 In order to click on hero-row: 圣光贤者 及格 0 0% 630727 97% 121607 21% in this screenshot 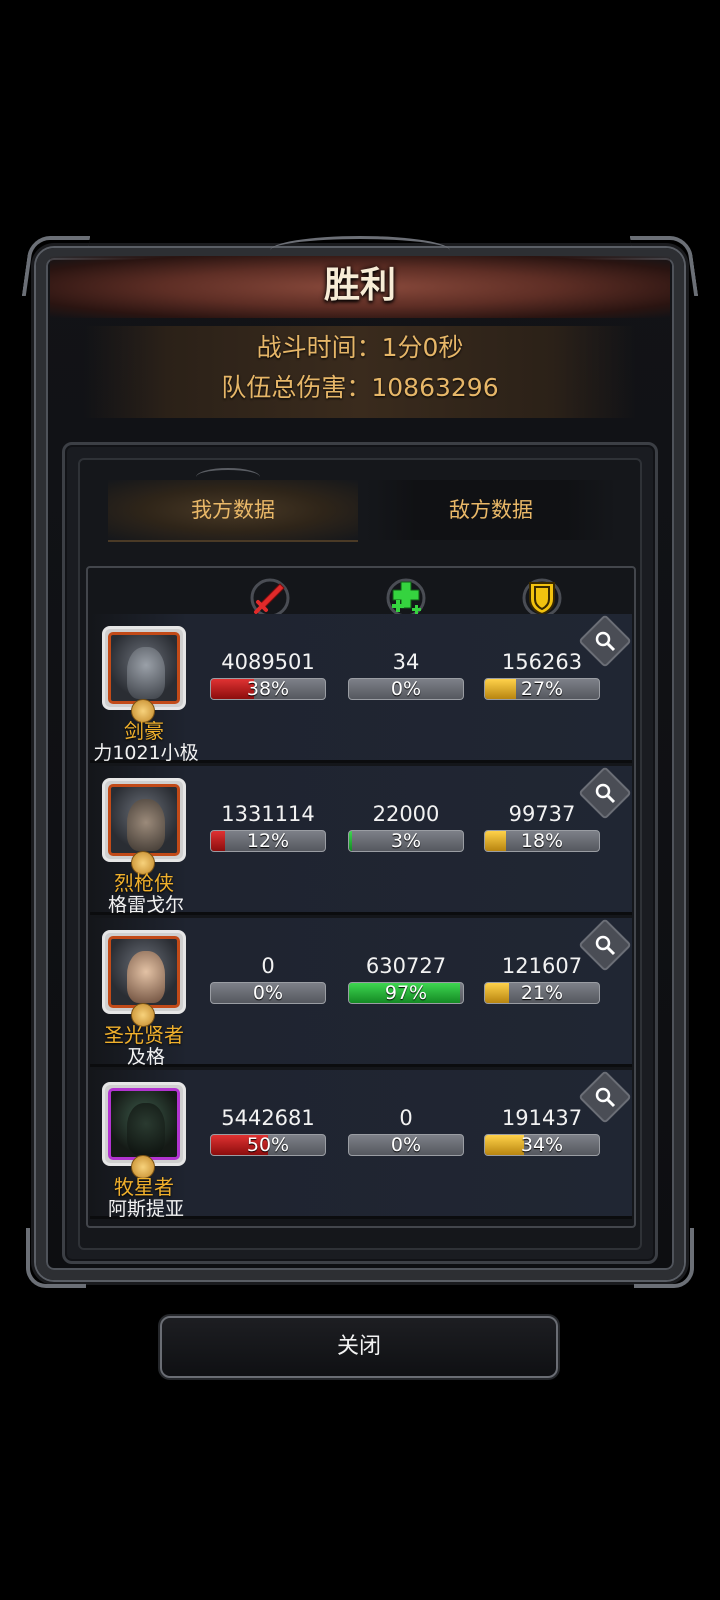, I will do `click(361, 993)`.